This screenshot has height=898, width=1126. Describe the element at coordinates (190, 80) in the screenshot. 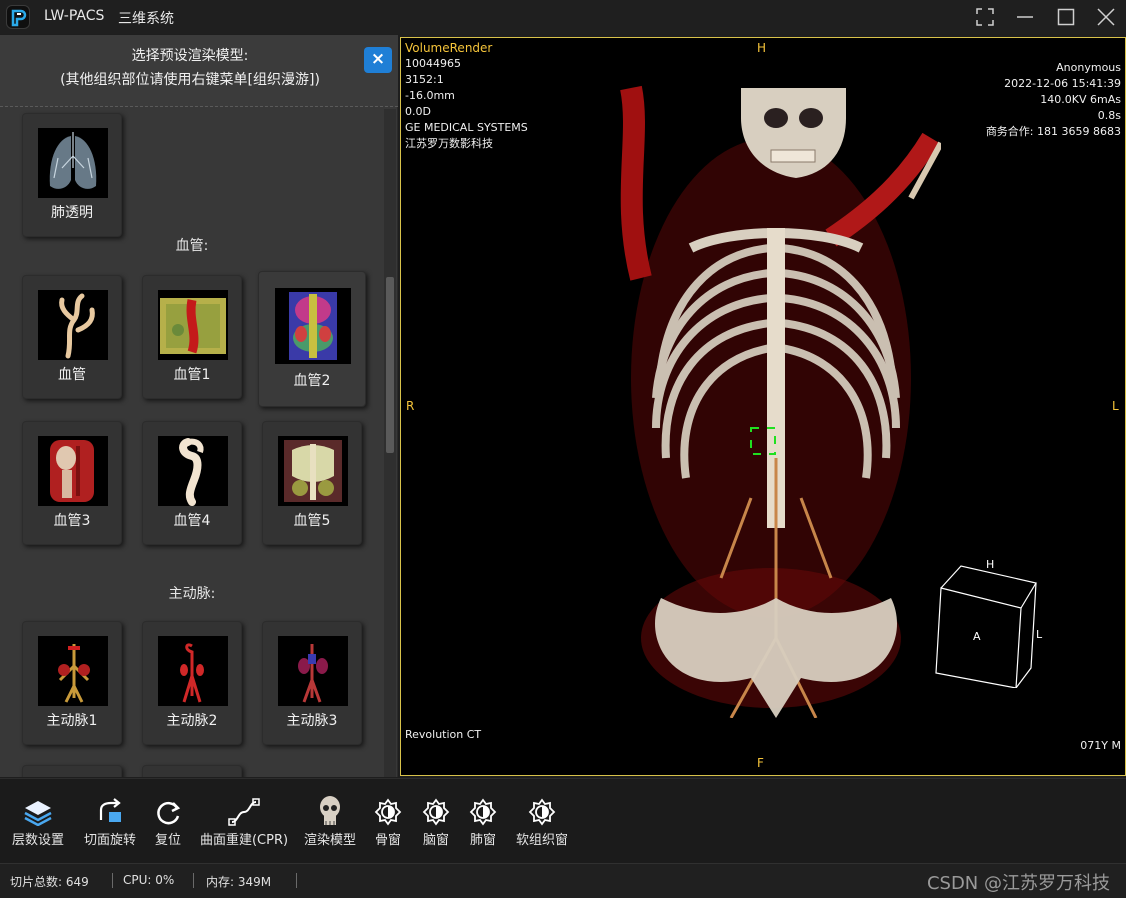

I see `panel-hint: (其他组织部位请使用右键菜单[组织漫游])` at that location.